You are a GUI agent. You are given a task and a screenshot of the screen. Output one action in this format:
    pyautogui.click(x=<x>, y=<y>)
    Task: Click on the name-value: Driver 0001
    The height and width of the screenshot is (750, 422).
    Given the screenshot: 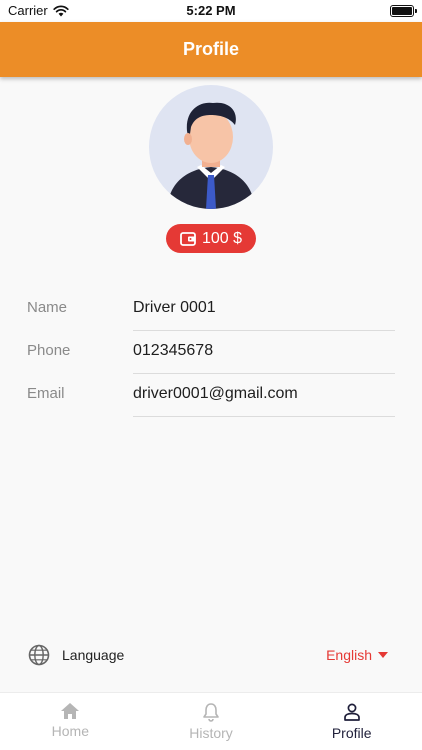 What is the action you would take?
    pyautogui.click(x=174, y=307)
    